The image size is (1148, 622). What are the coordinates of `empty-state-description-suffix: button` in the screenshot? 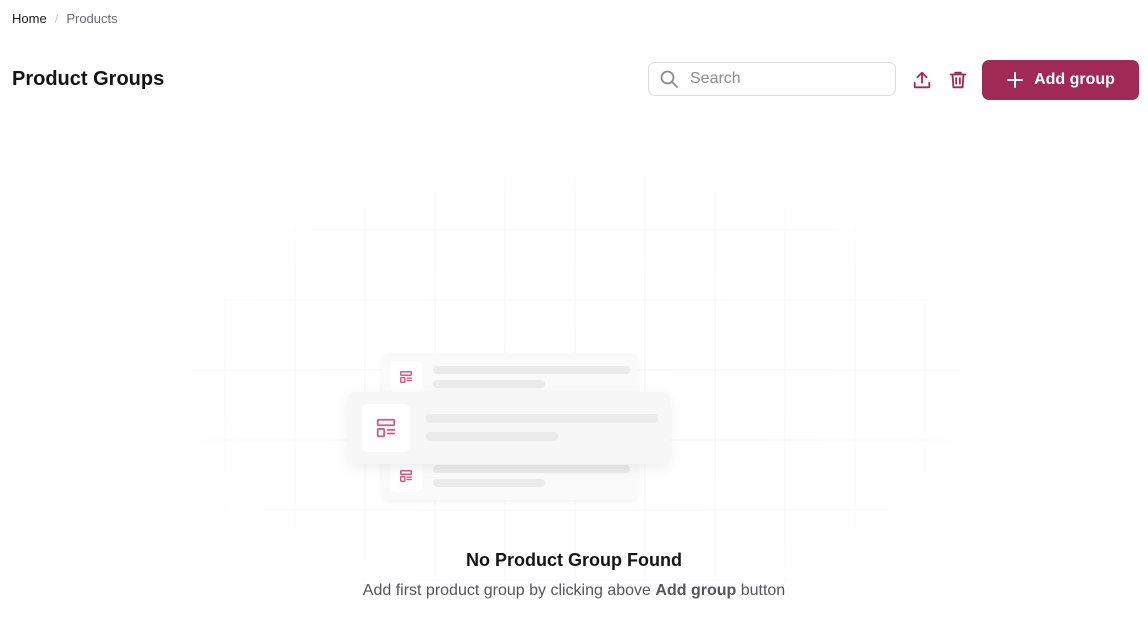 It's located at (761, 590).